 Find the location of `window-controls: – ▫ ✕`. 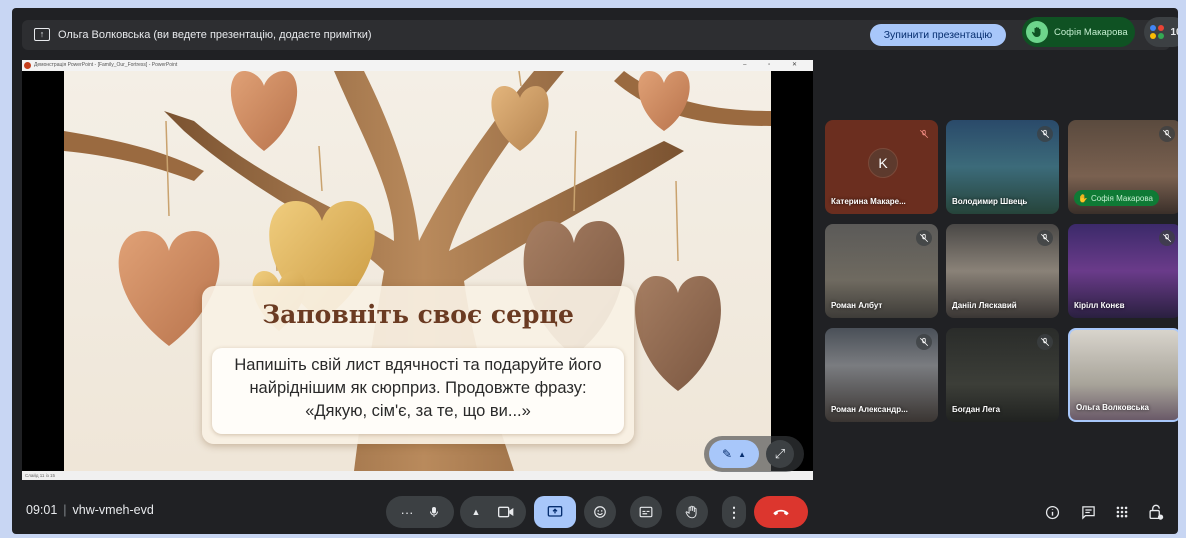

window-controls: – ▫ ✕ is located at coordinates (775, 65).